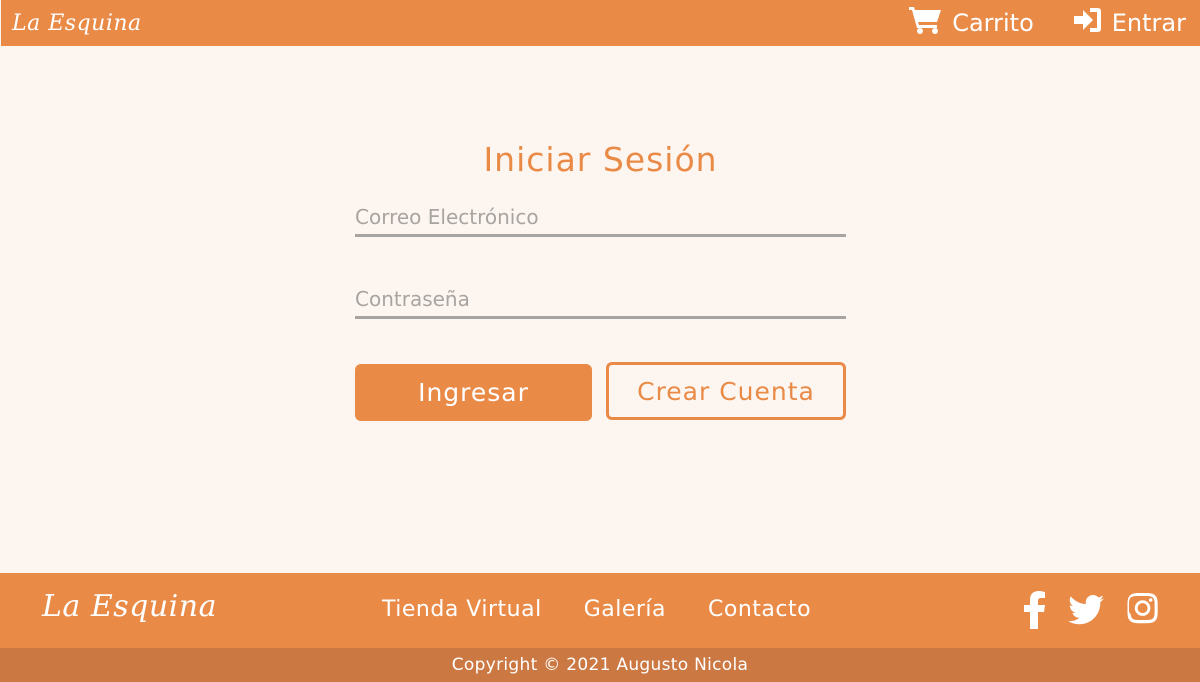  I want to click on social-links, so click(1092, 612).